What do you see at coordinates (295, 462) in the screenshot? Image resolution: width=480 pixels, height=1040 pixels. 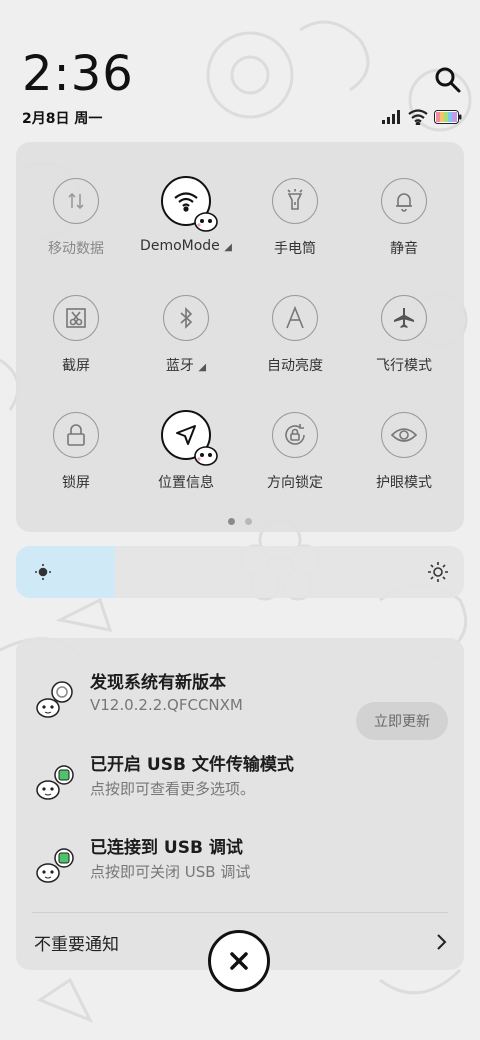 I see `tile-rotation-lock: 方向锁定` at bounding box center [295, 462].